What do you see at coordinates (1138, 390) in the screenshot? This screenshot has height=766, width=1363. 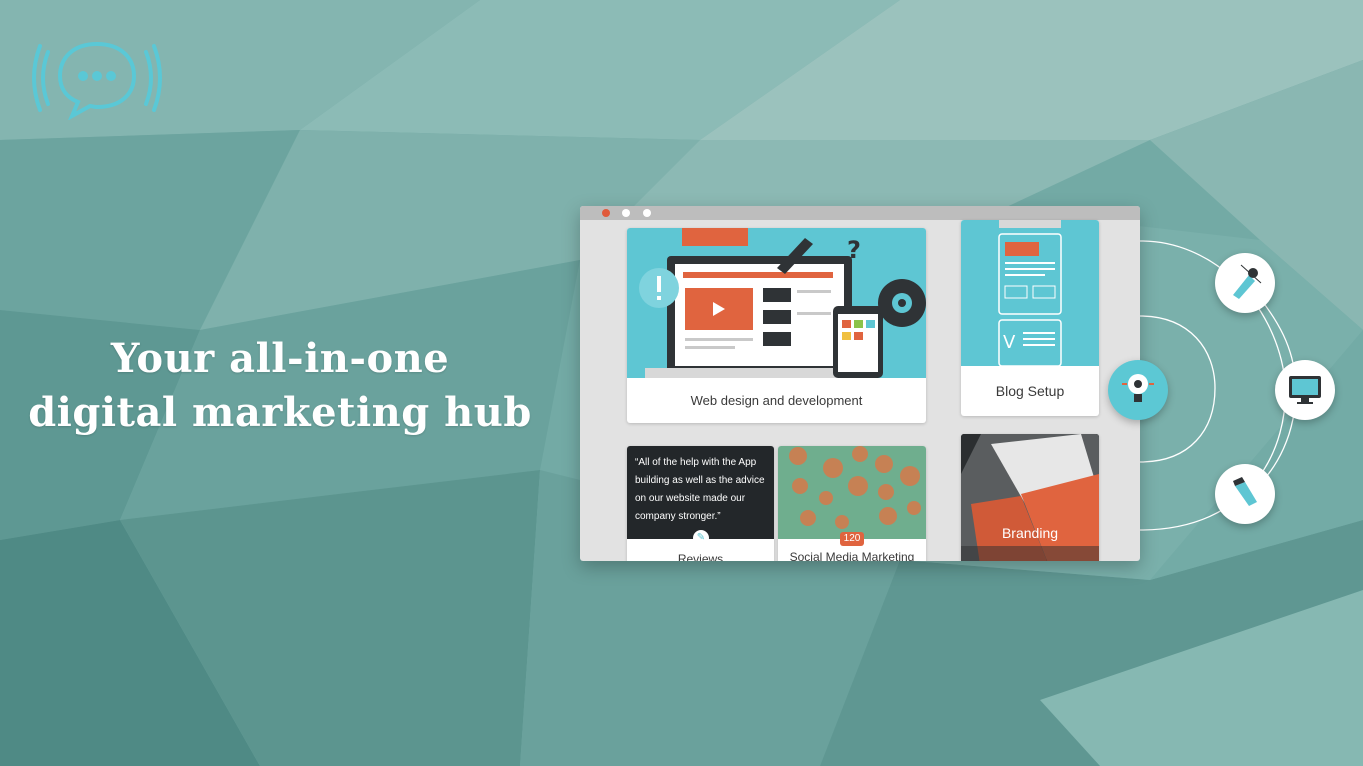 I see `lightbulb-gear-icon` at bounding box center [1138, 390].